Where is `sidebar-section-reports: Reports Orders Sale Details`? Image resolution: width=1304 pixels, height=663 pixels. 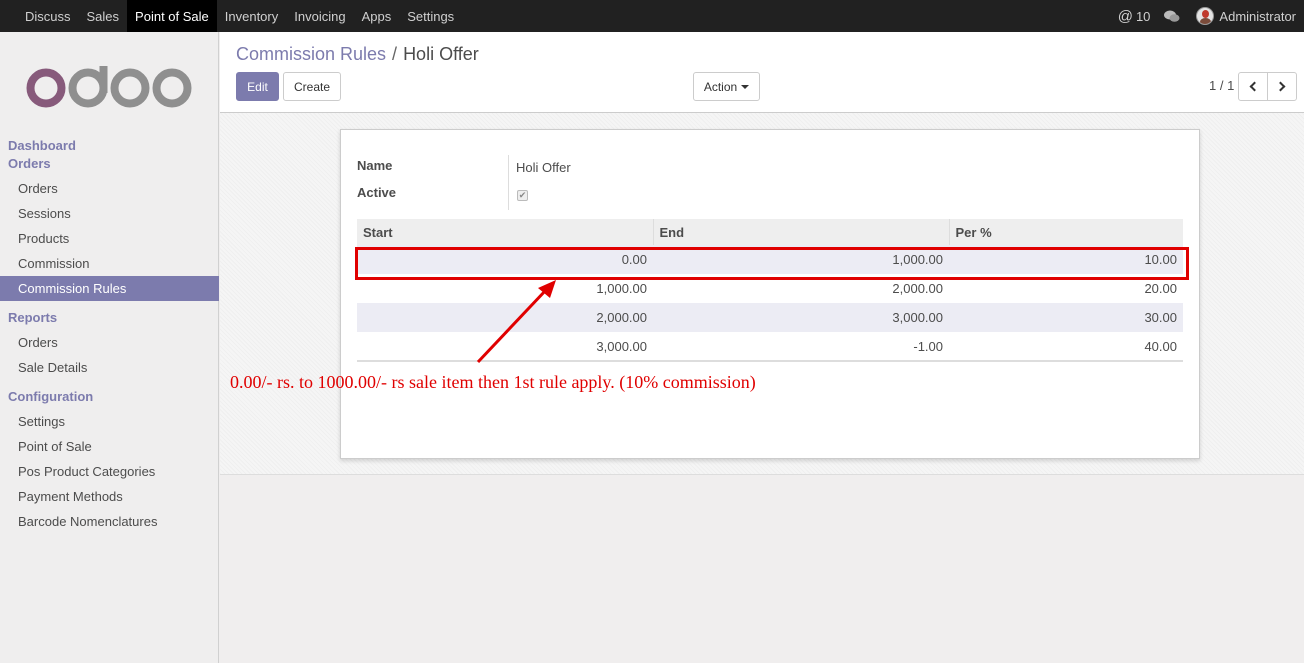
sidebar-section-reports: Reports Orders Sale Details is located at coordinates (109, 344).